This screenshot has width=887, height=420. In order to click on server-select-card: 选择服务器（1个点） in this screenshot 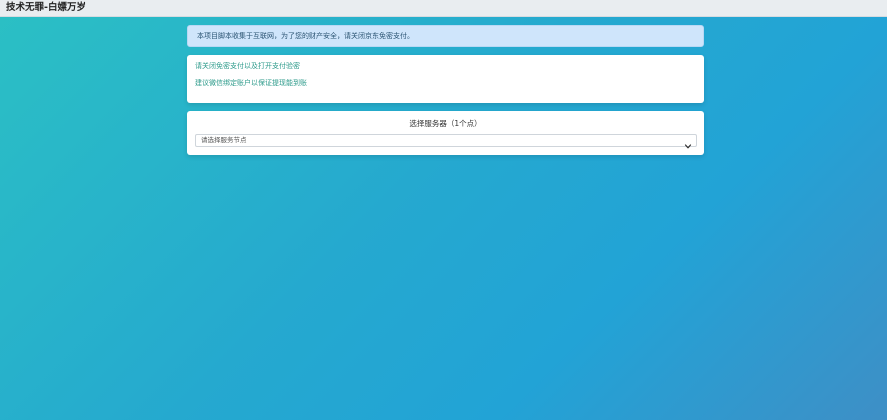, I will do `click(445, 133)`.